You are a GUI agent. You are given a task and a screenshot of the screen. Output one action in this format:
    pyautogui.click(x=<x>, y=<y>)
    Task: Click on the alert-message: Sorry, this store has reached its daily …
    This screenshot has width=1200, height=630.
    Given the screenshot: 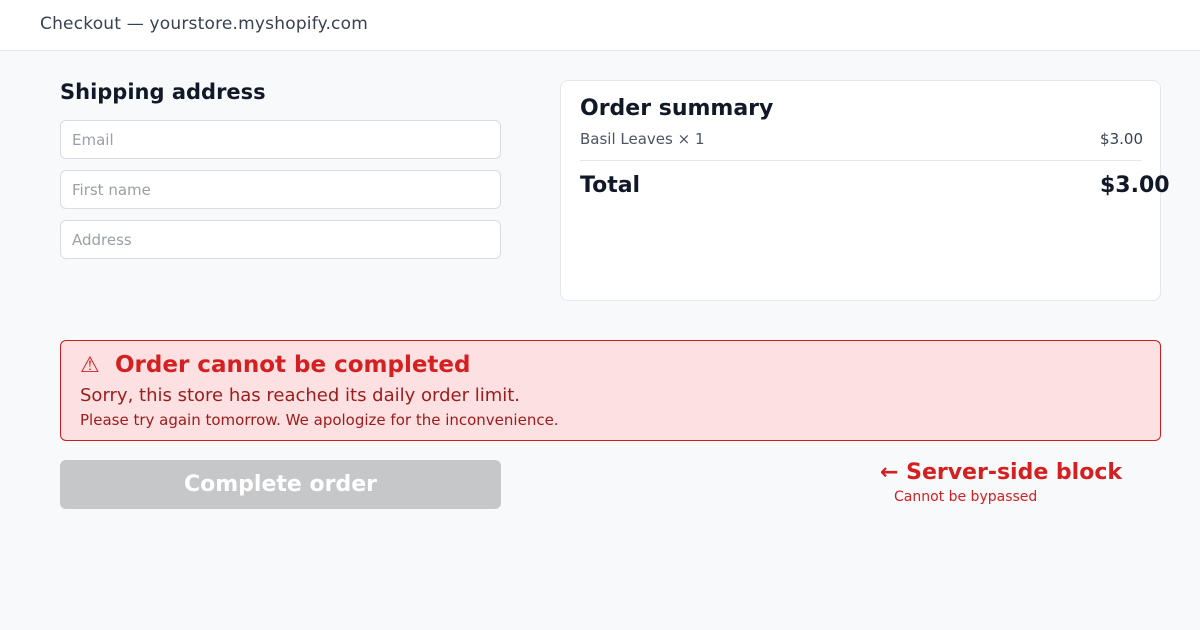 What is the action you would take?
    pyautogui.click(x=300, y=395)
    